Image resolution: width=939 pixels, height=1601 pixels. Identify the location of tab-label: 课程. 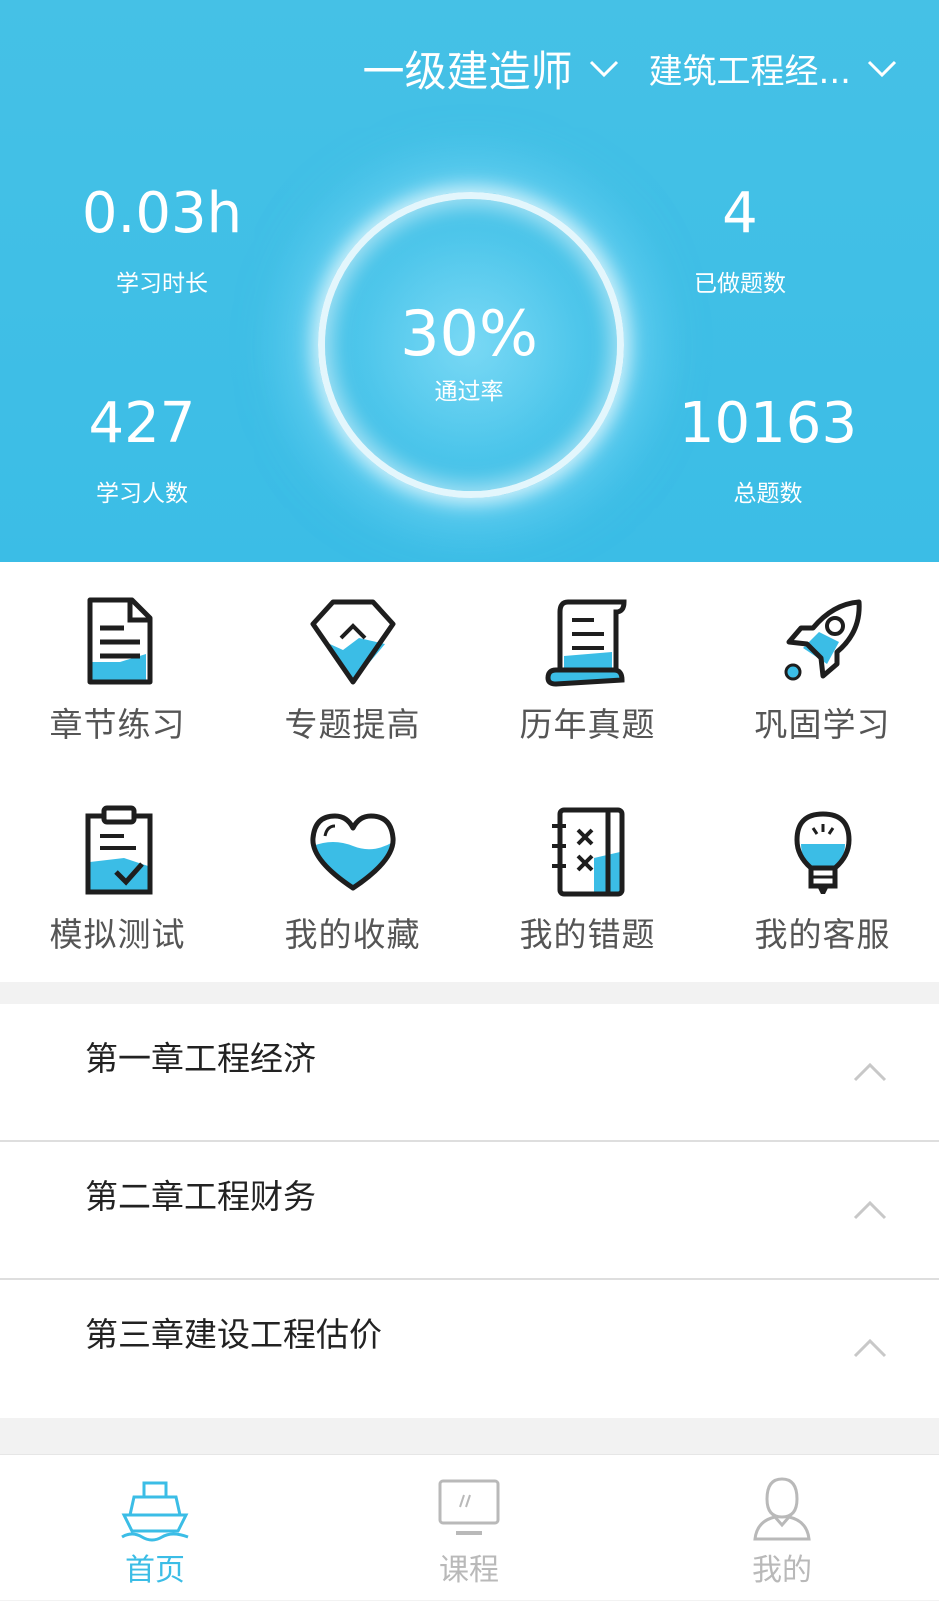
(469, 1570).